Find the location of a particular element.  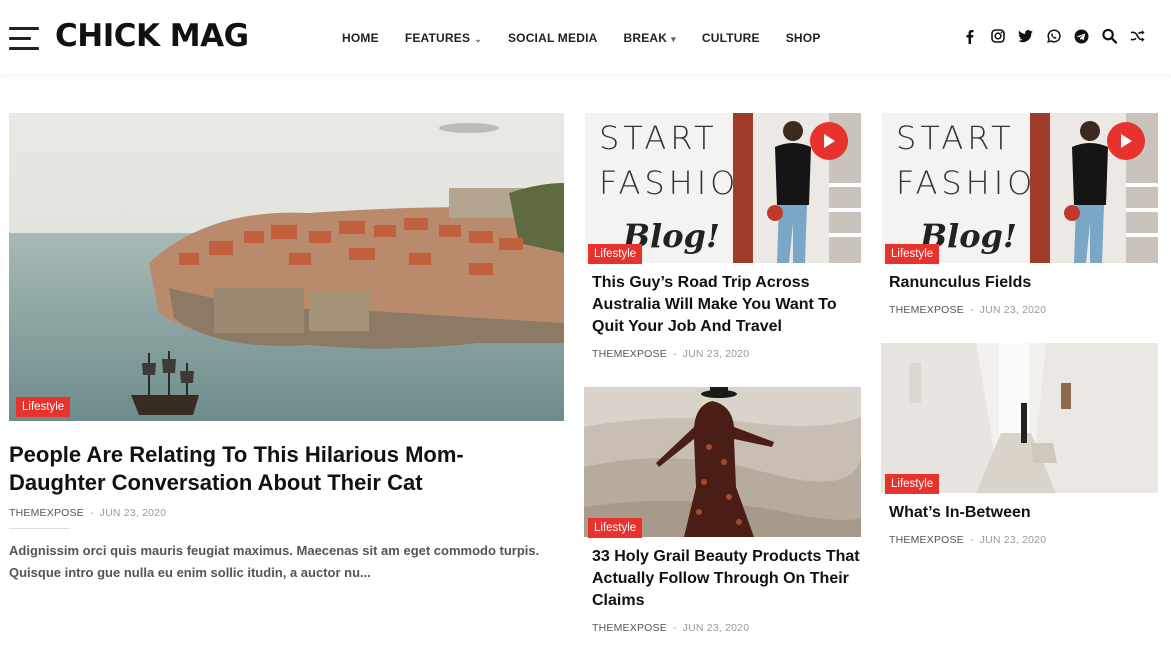

menu-icon is located at coordinates (24, 39).